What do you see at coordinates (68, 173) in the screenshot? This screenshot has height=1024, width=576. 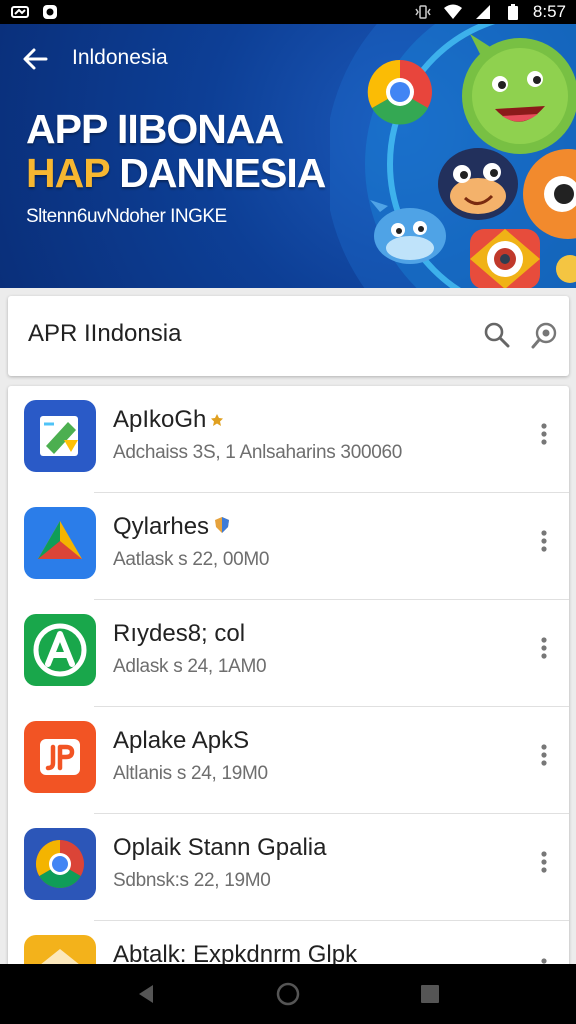 I see `banner-headline-accent: HAP` at bounding box center [68, 173].